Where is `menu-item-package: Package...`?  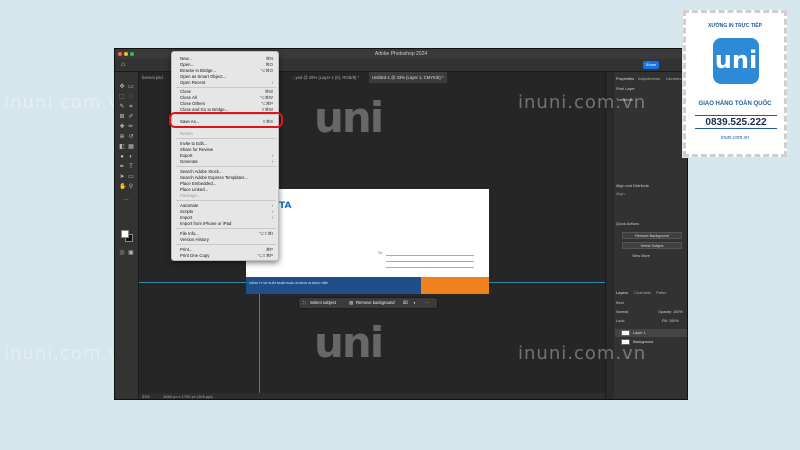 menu-item-package: Package... is located at coordinates (190, 195).